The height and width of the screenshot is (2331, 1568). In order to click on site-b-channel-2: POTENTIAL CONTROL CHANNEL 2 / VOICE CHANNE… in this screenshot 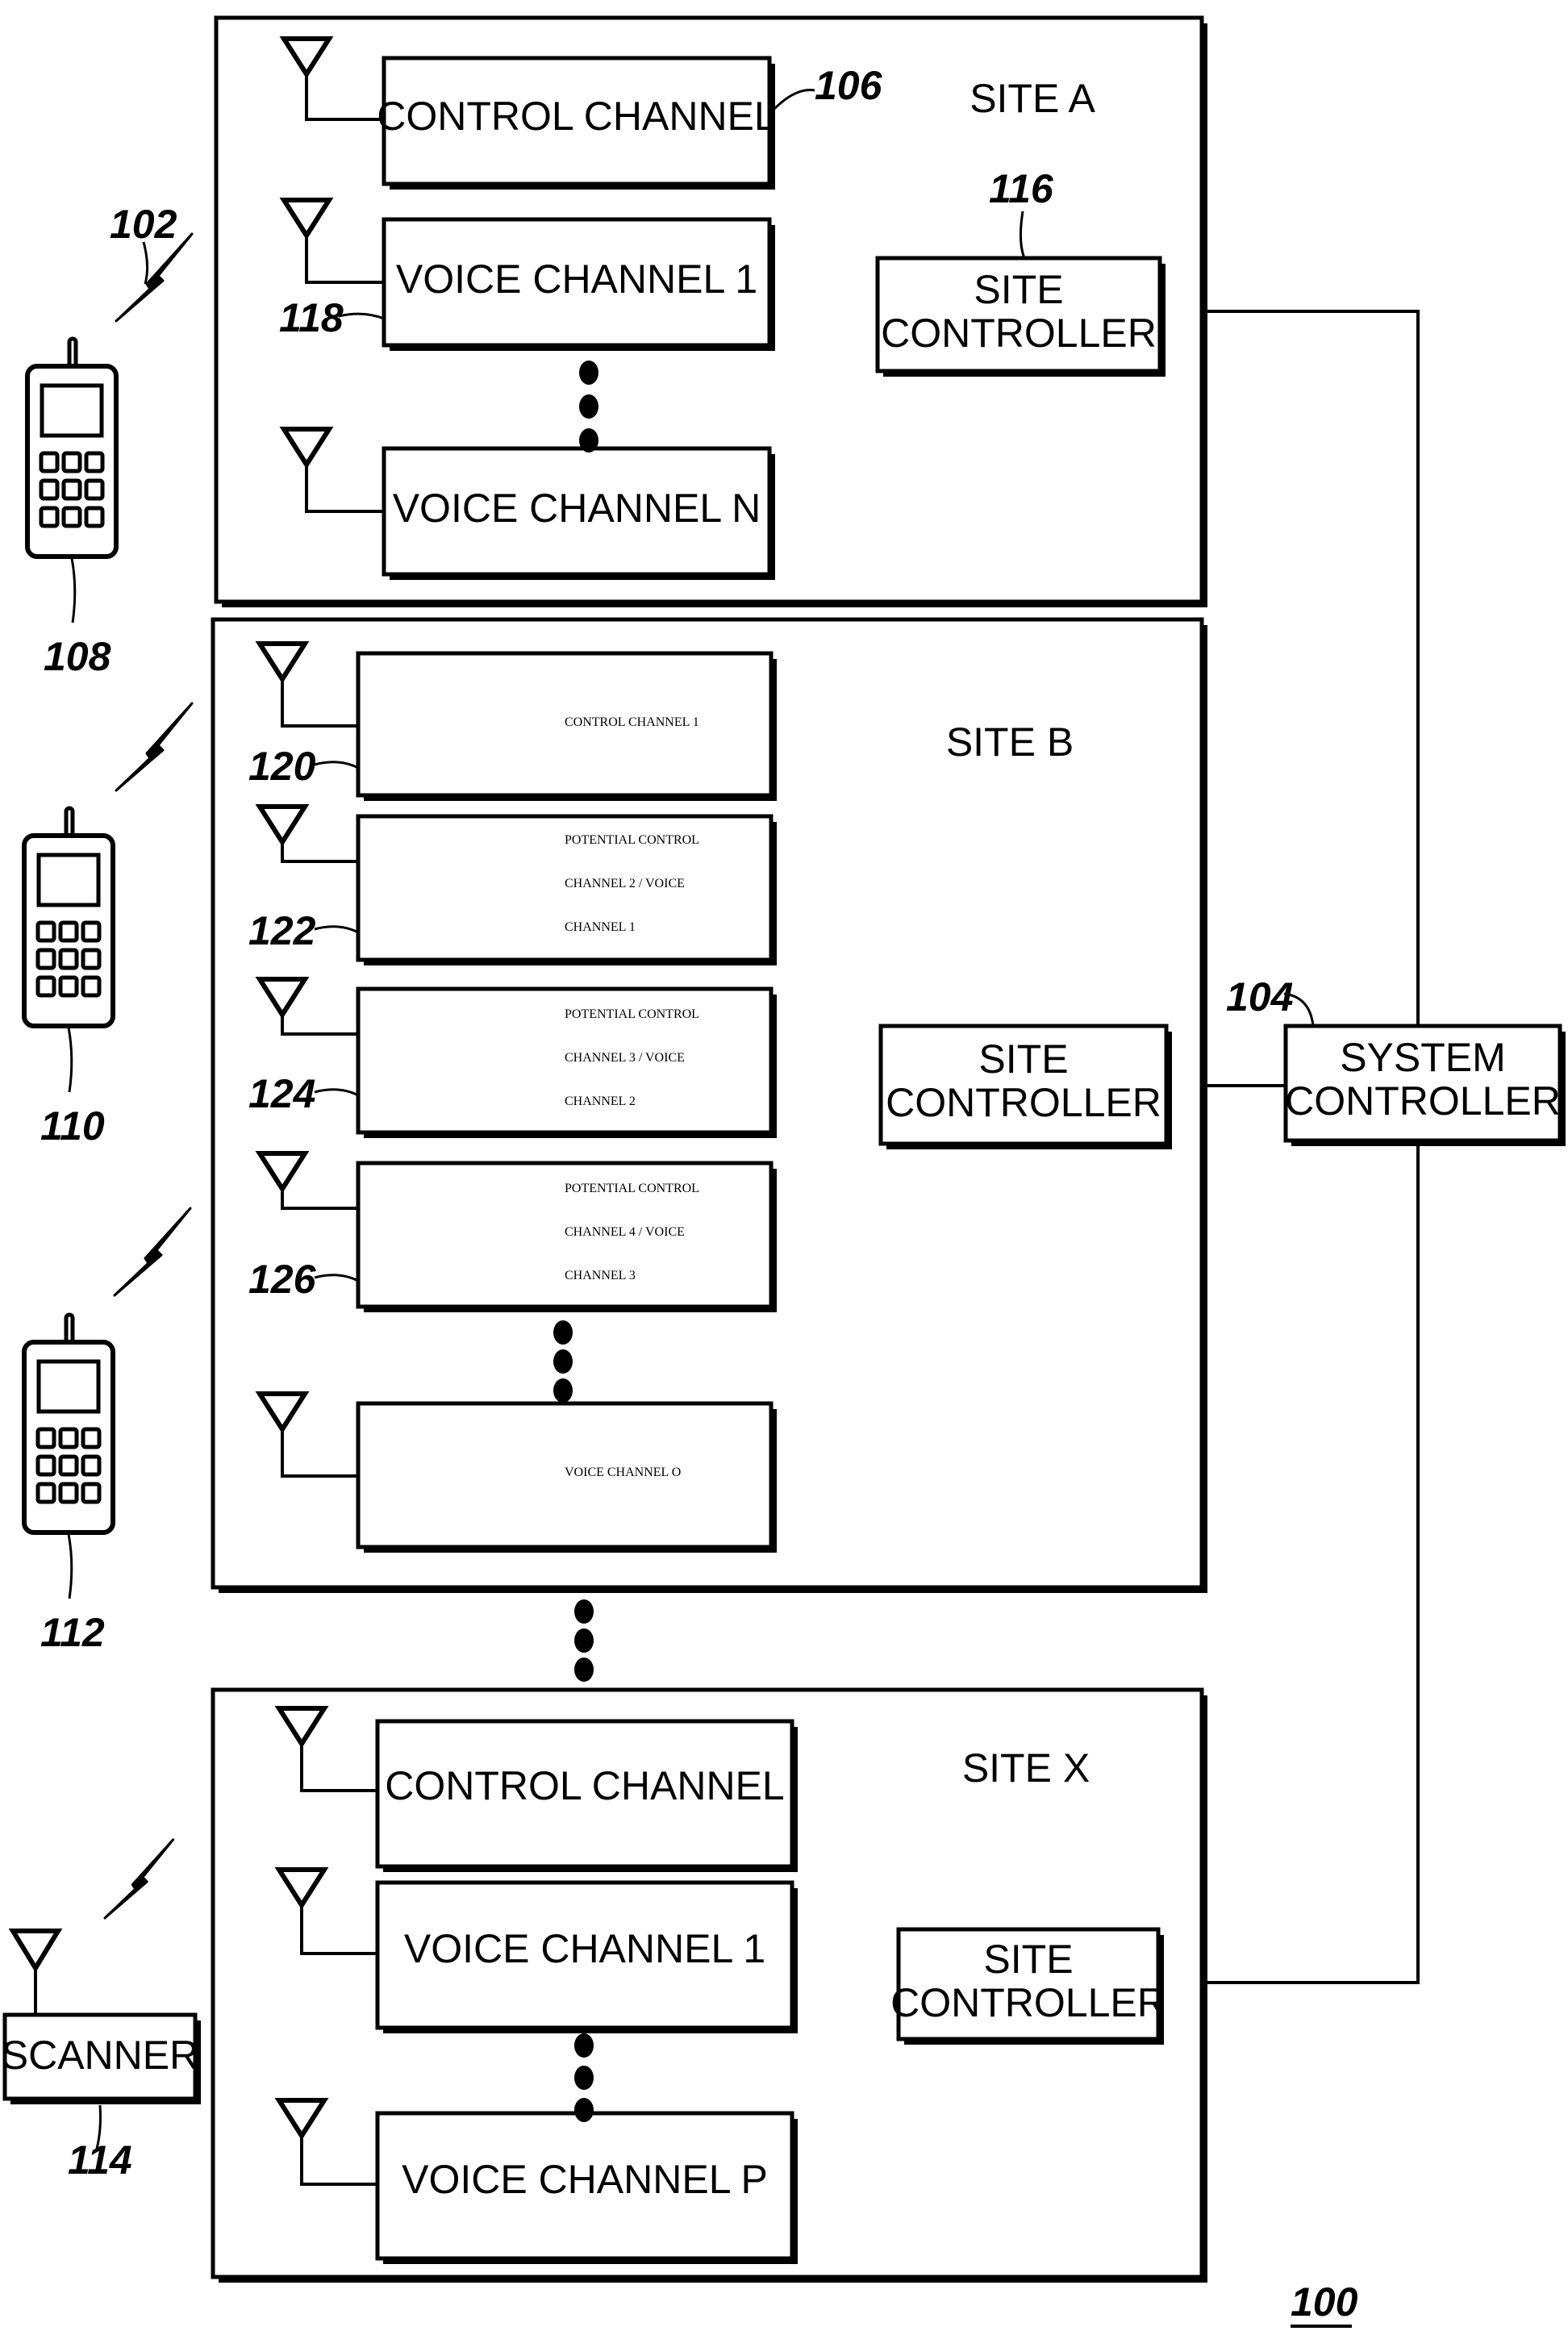, I will do `click(566, 889)`.